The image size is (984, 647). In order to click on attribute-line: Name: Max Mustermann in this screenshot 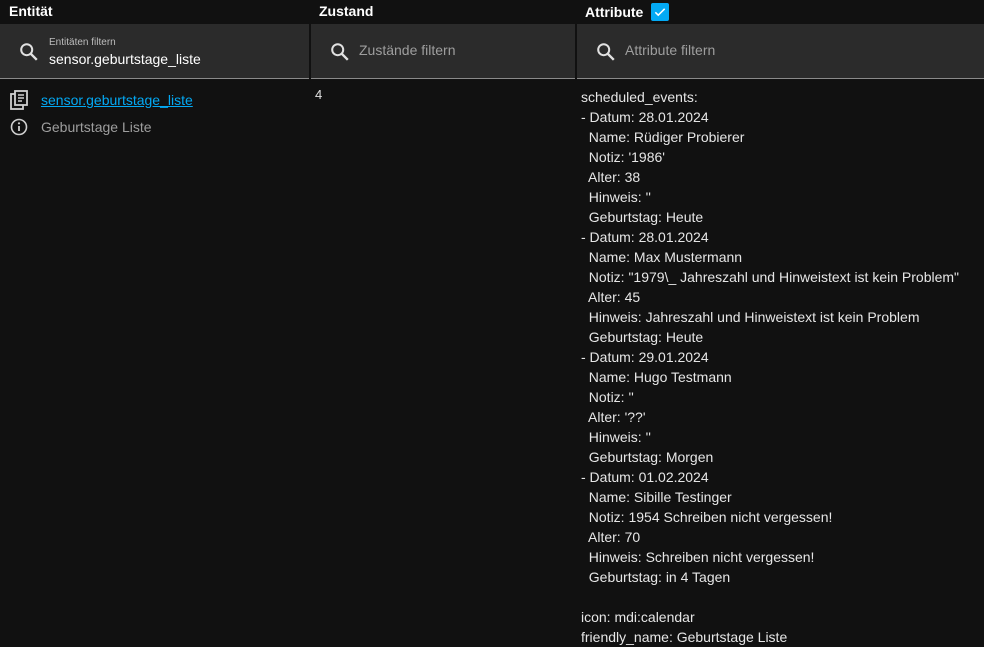, I will do `click(662, 257)`.